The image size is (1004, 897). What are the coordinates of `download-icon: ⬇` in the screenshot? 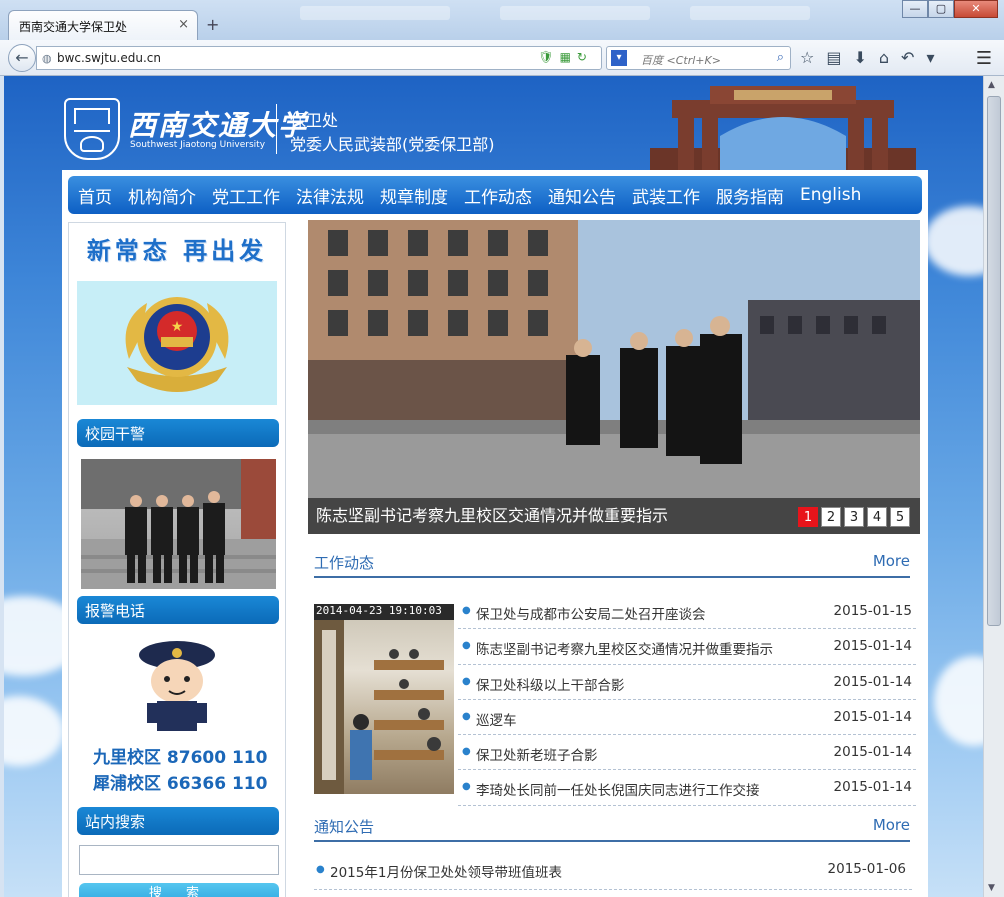 It's located at (859, 57).